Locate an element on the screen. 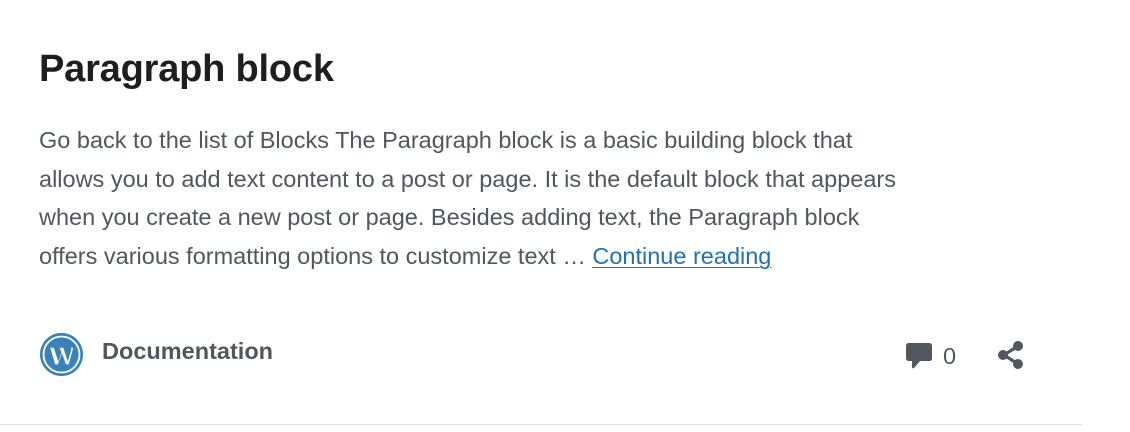 The image size is (1130, 432). share-icon is located at coordinates (1010, 355).